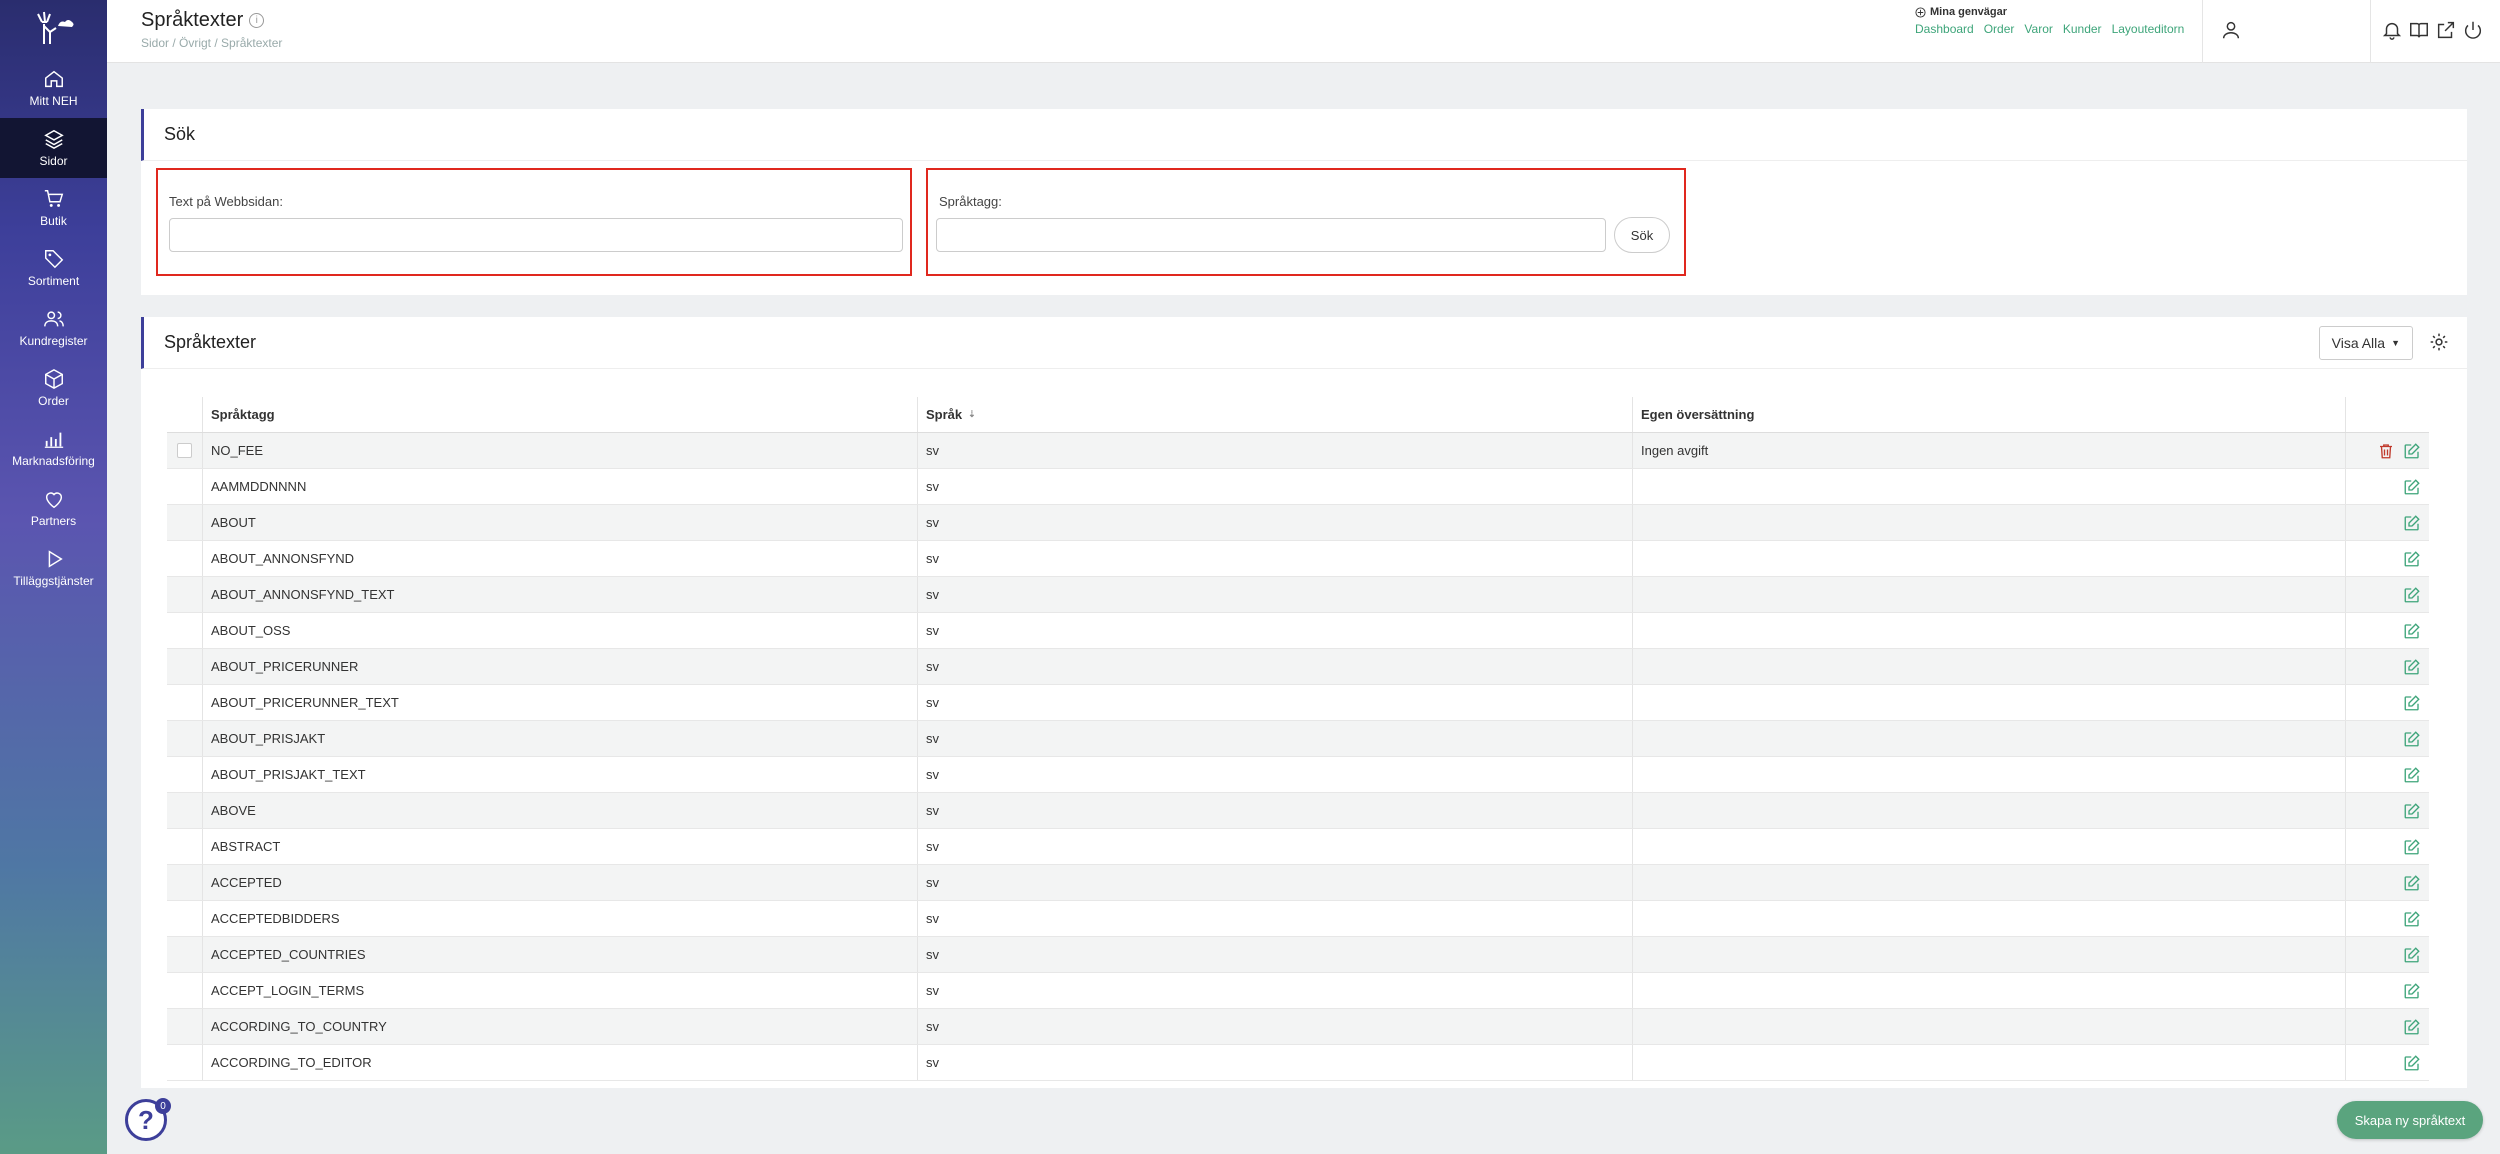 This screenshot has width=2500, height=1154. Describe the element at coordinates (53, 440) in the screenshot. I see `bar-chart-icon` at that location.